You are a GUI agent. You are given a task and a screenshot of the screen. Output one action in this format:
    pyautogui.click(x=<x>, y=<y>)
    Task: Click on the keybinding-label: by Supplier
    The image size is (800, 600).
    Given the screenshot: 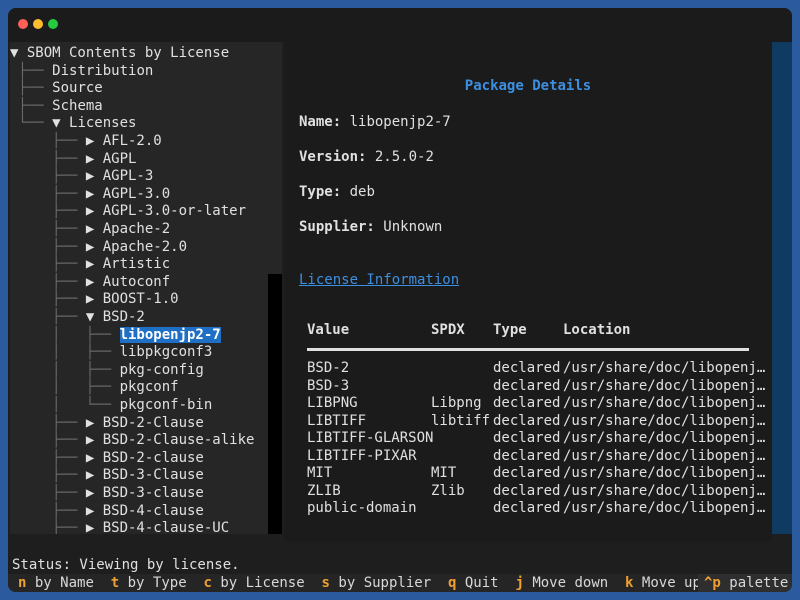 What is the action you would take?
    pyautogui.click(x=385, y=583)
    